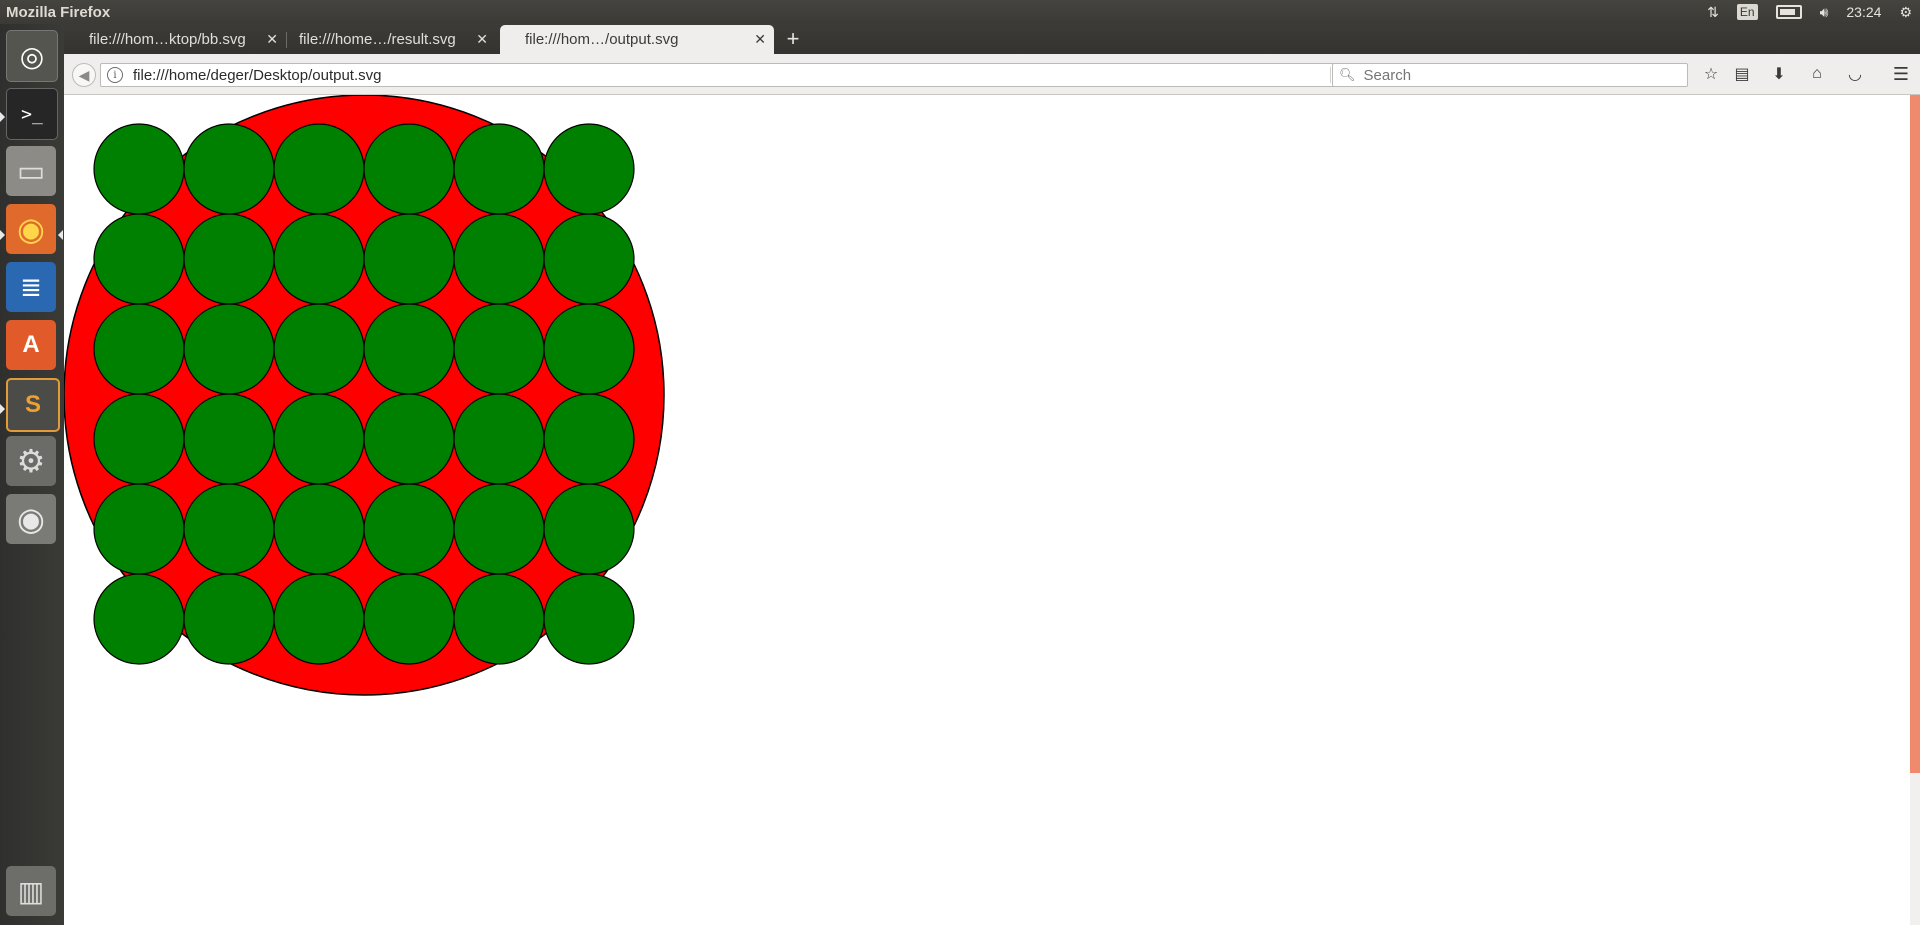  Describe the element at coordinates (31, 891) in the screenshot. I see `trash-icon: ▥` at that location.